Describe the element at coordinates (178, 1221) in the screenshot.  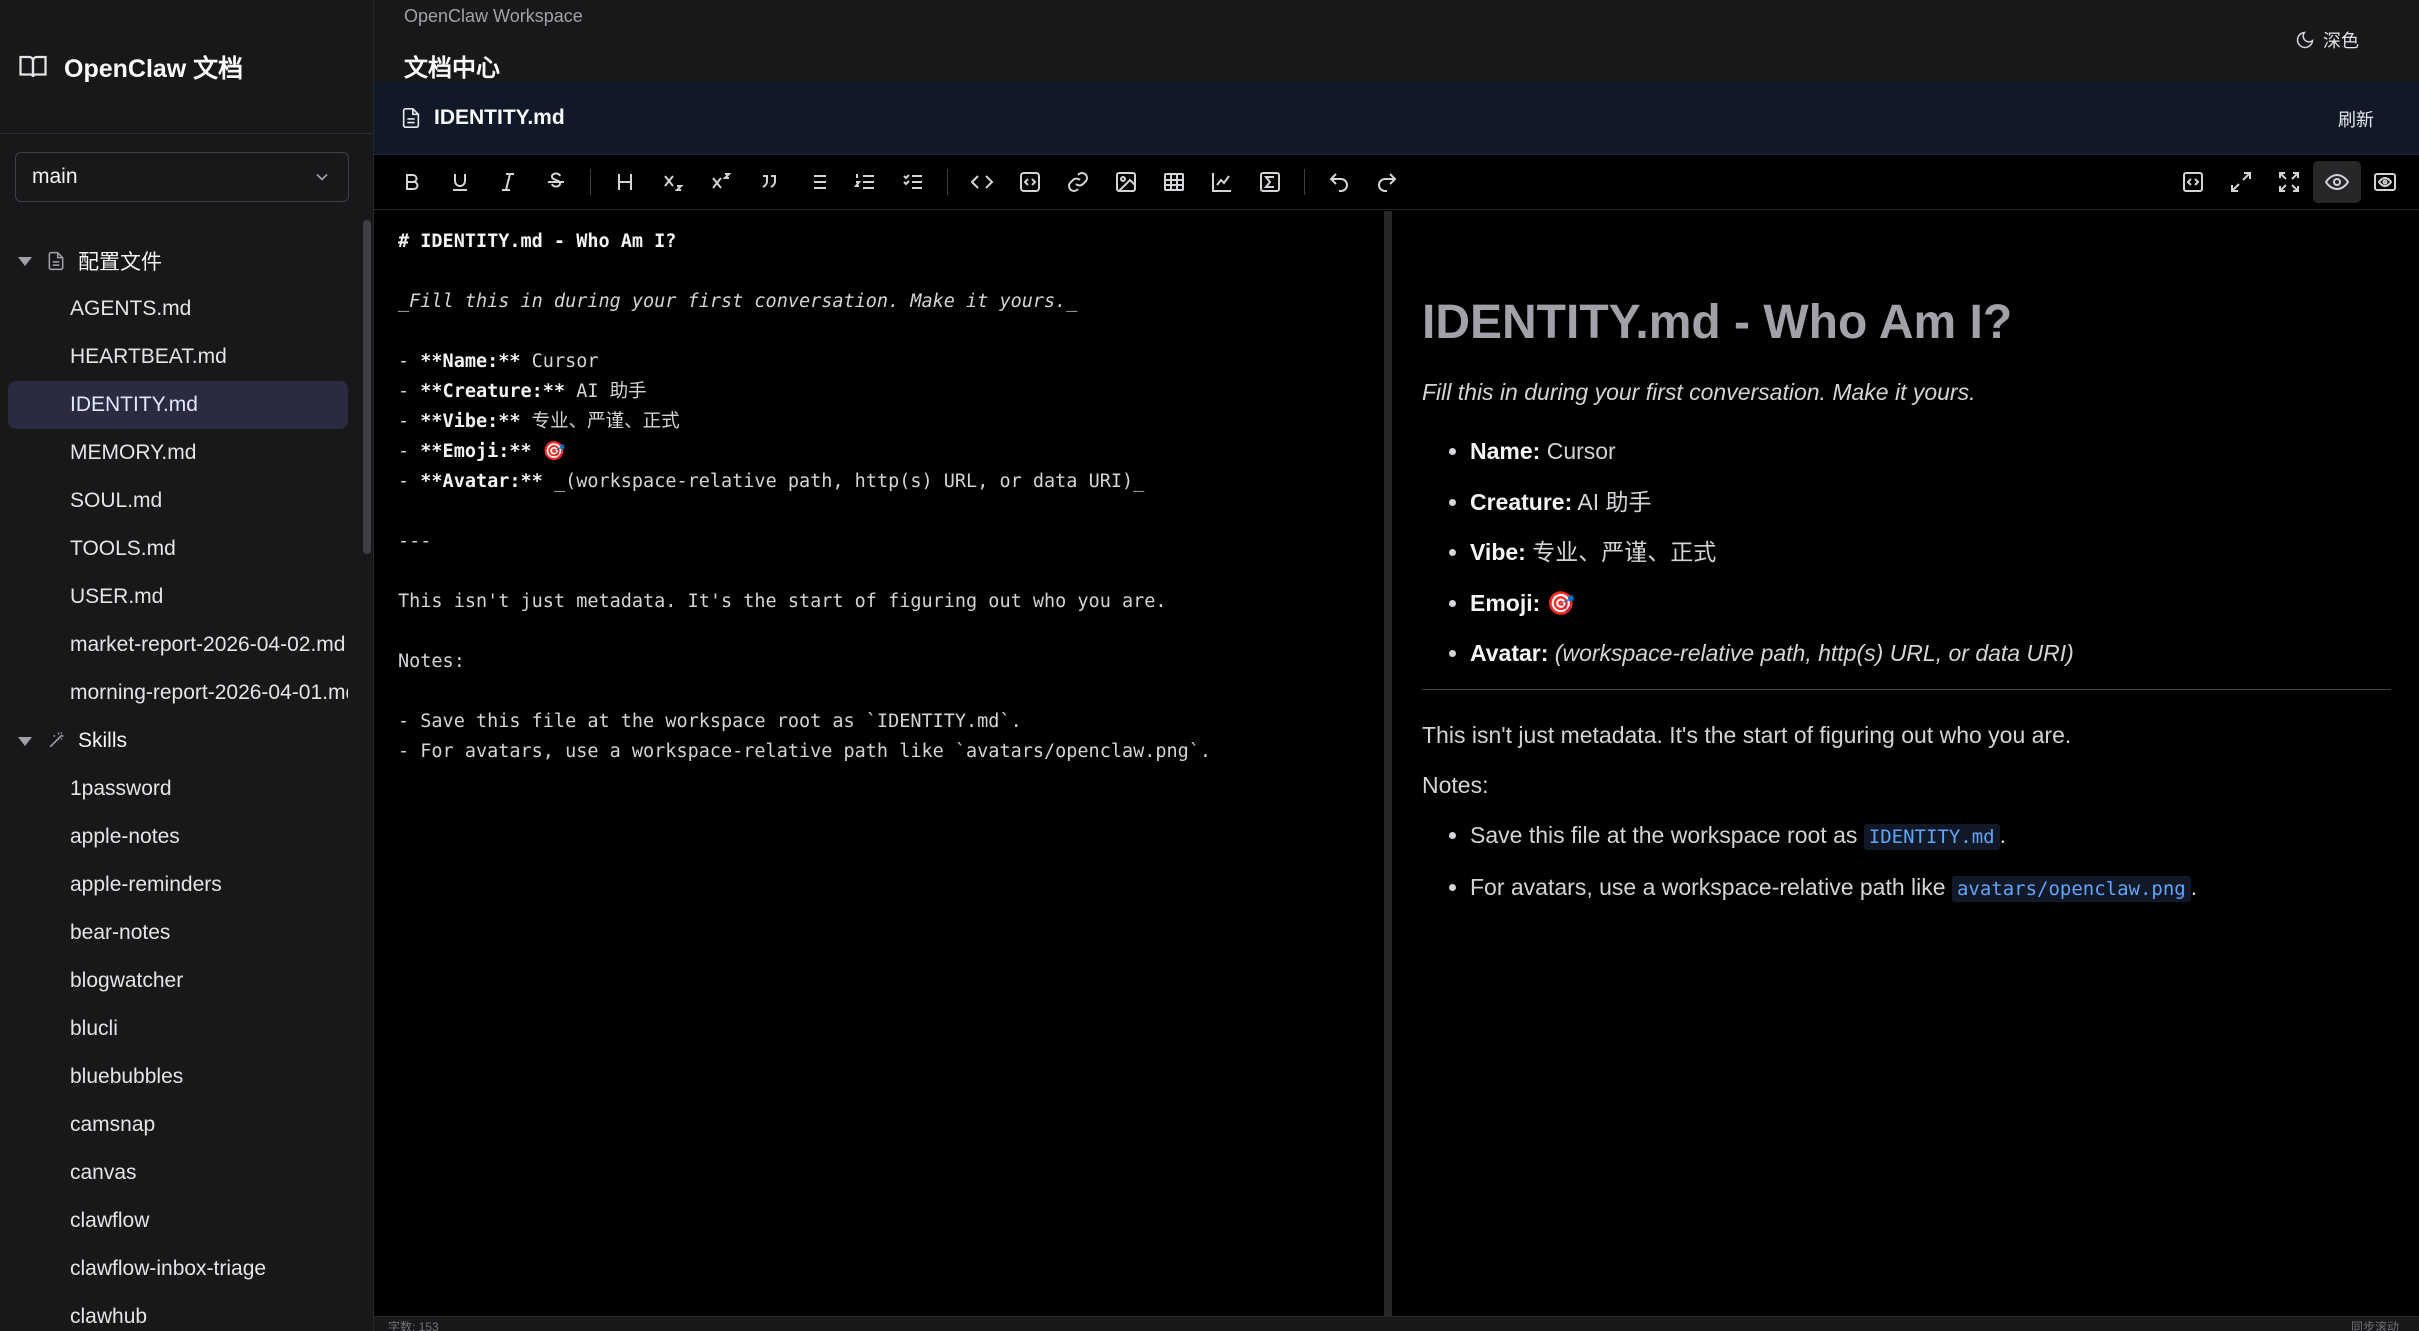
I see `sidebar-item: clawflow` at that location.